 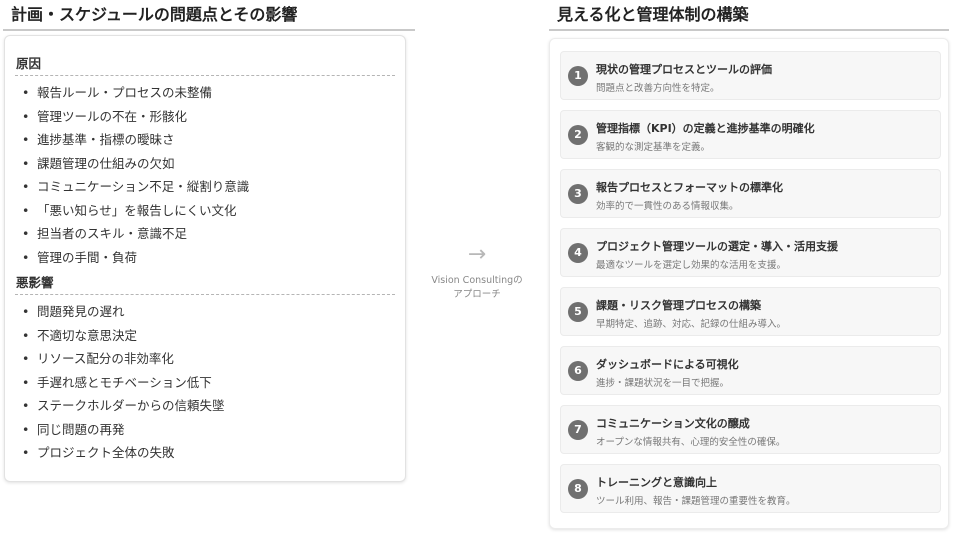 I want to click on list-item: 進捗基準・指標の曖昧さ, so click(x=205, y=140).